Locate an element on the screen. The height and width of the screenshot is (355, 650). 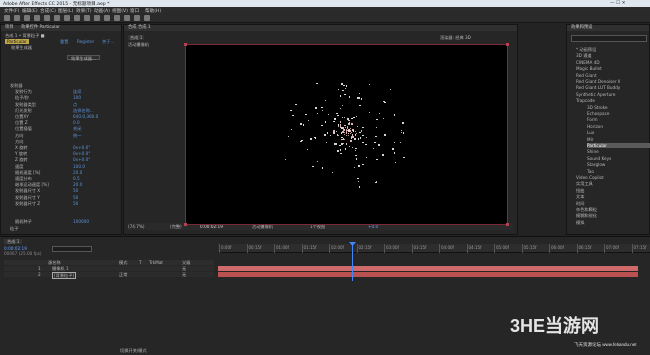
effect-property-row: 位置XY 640.0,360.0 is located at coordinates (73, 116).